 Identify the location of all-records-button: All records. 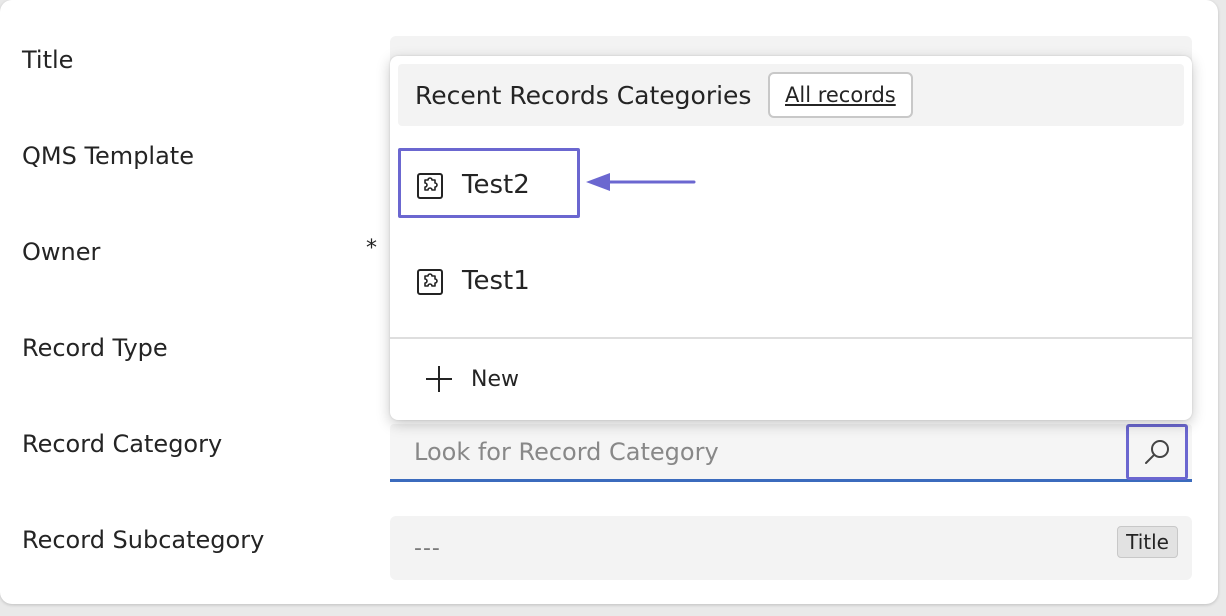
(840, 95).